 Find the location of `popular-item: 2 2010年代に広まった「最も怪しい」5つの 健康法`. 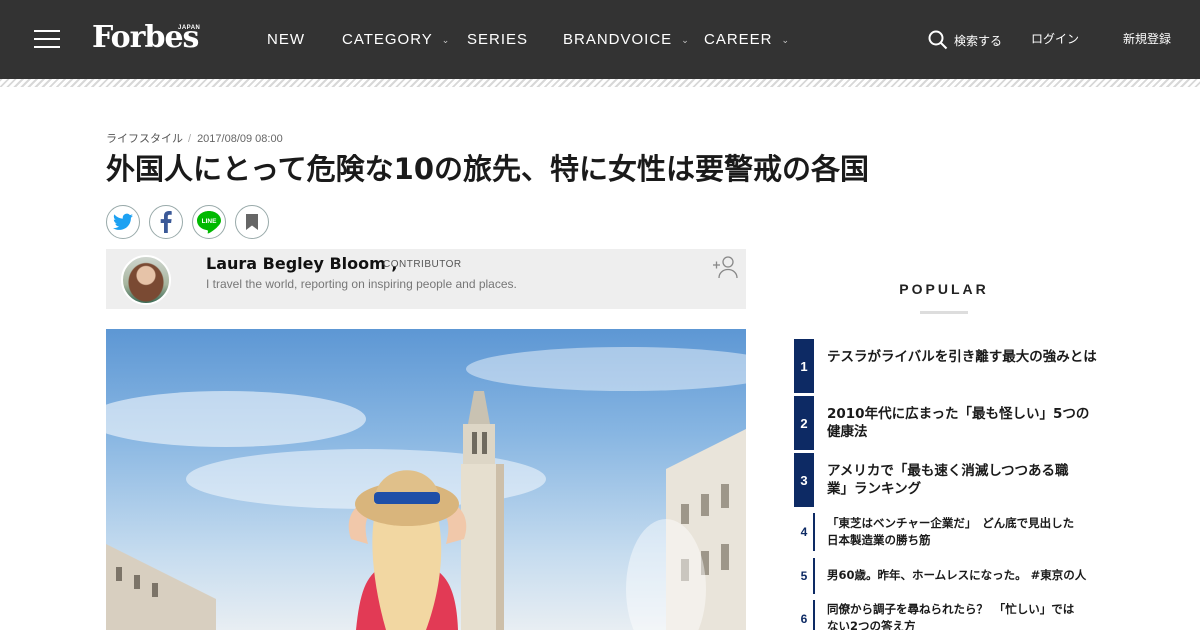

popular-item: 2 2010年代に広まった「最も怪しい」5つの 健康法 is located at coordinates (949, 423).